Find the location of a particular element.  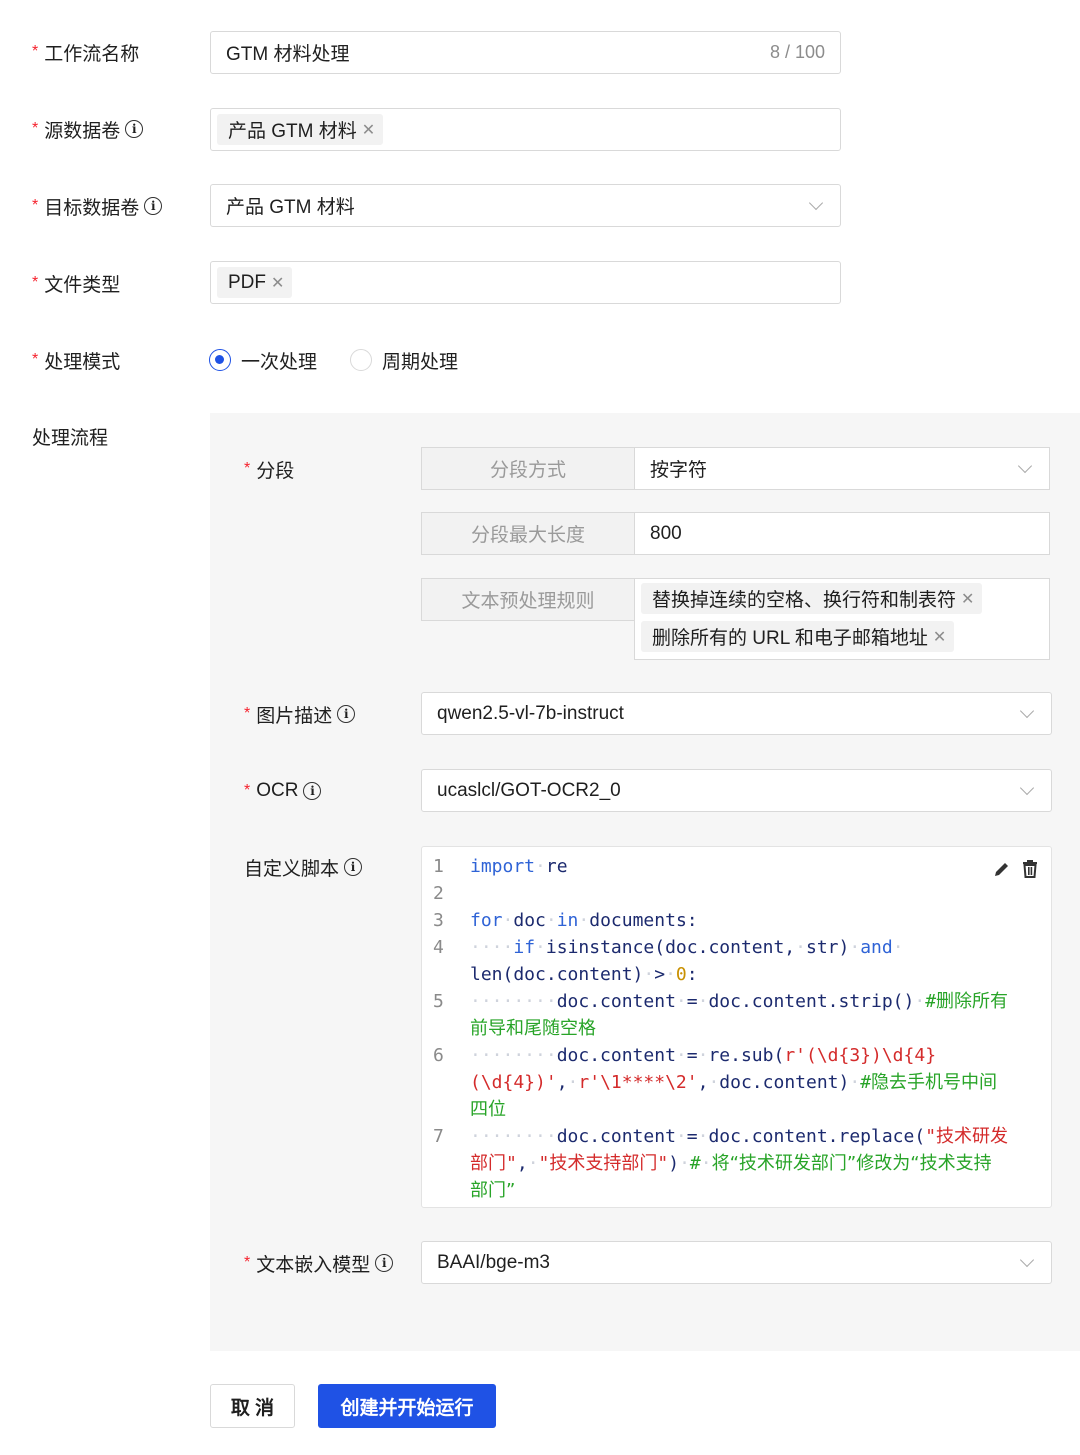

source-volume-tag: 产品 GTM 材料 ✕ is located at coordinates (300, 129).